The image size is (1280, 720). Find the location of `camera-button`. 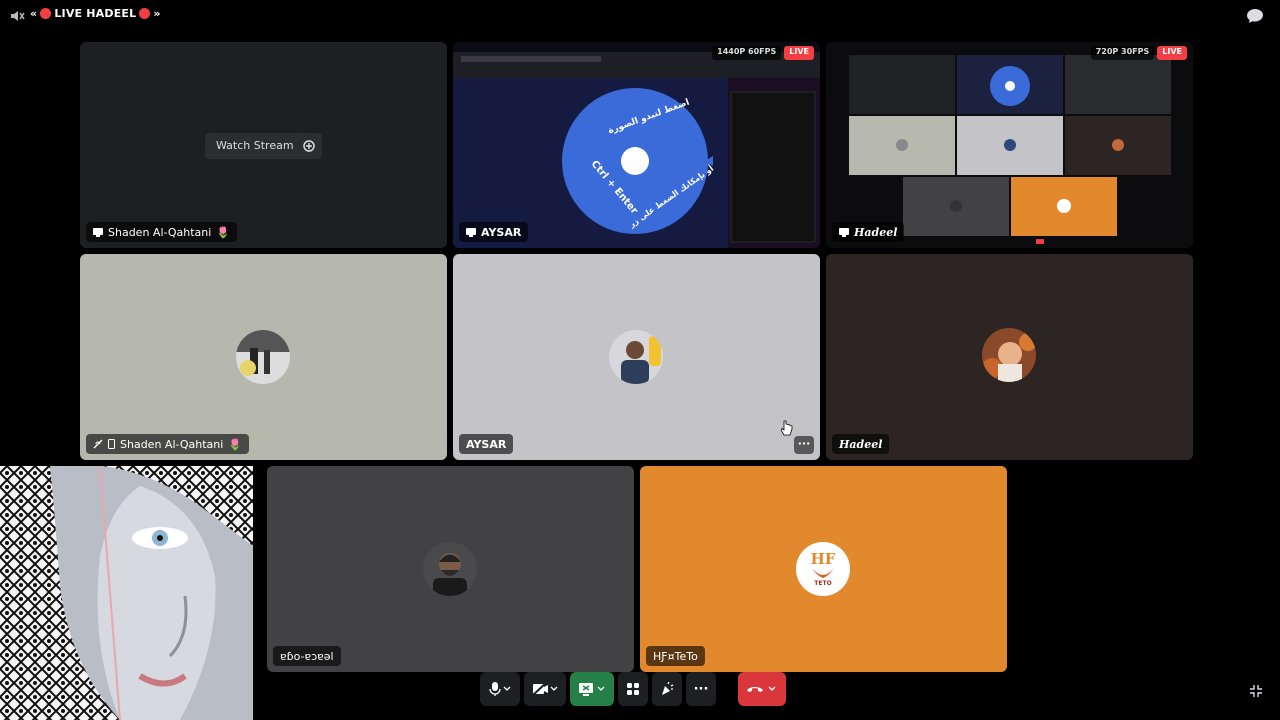

camera-button is located at coordinates (545, 689).